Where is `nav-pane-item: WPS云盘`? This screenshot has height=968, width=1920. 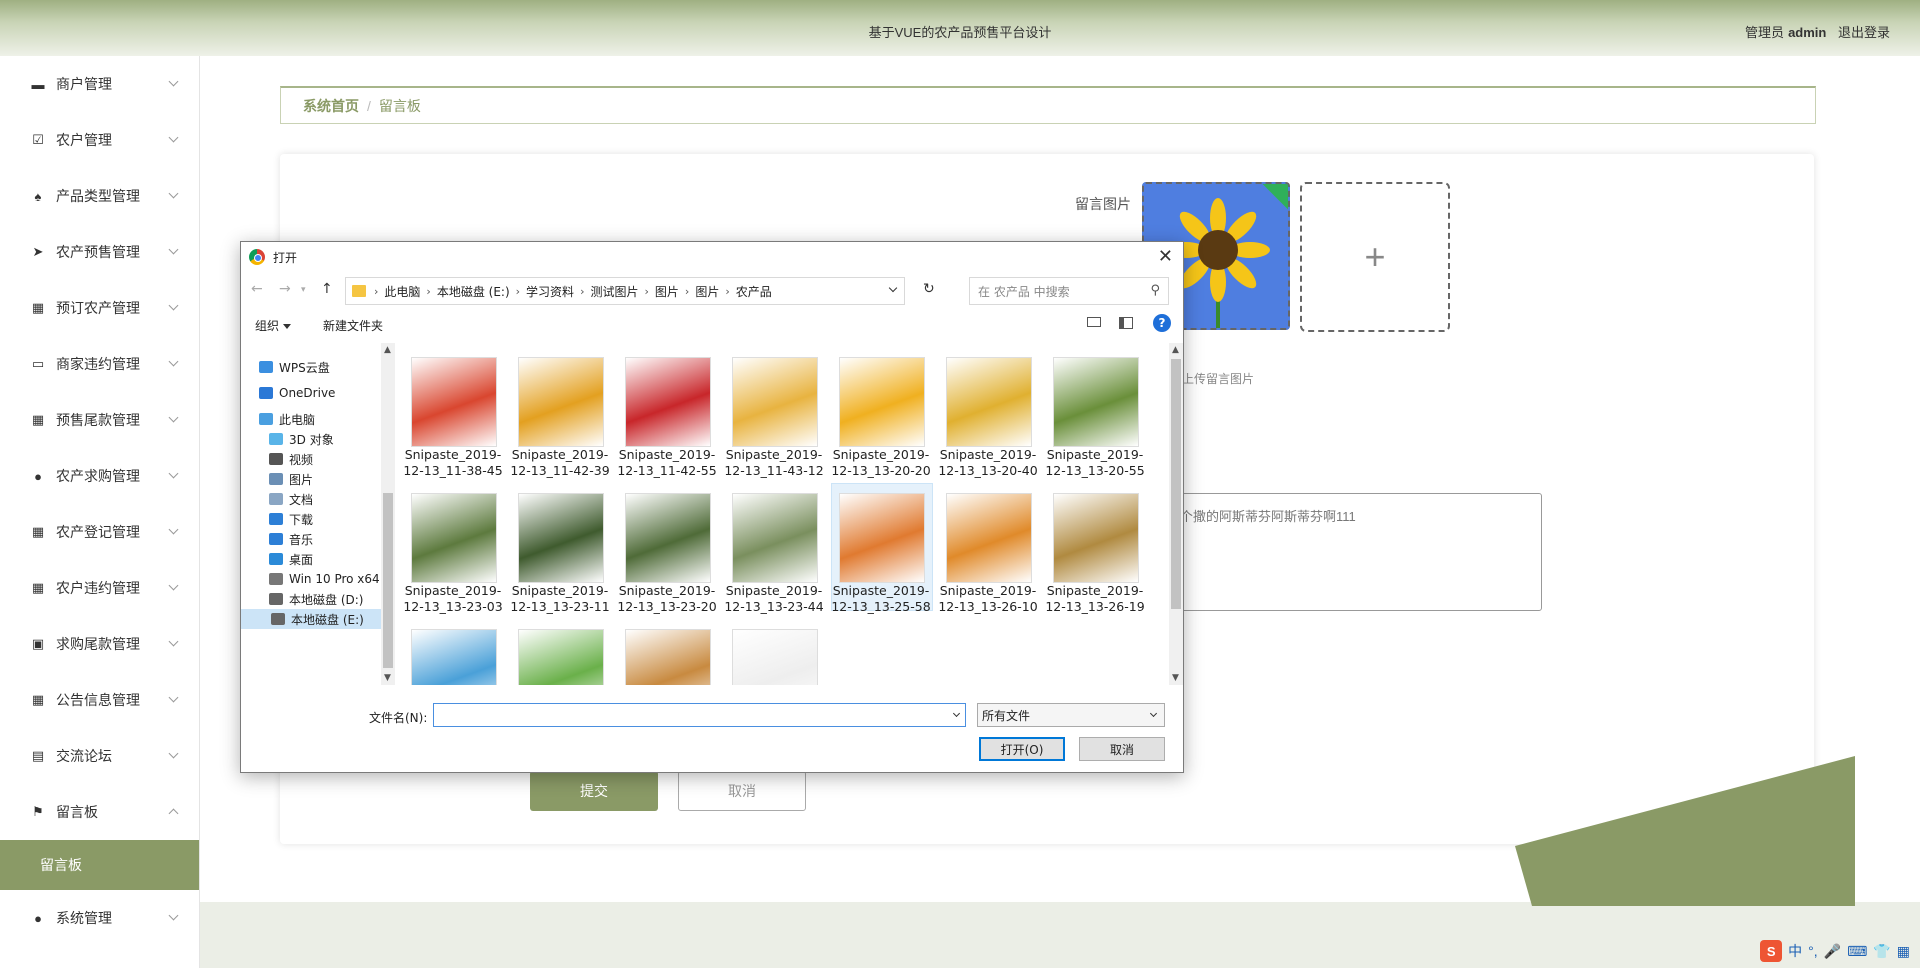 nav-pane-item: WPS云盘 is located at coordinates (311, 367).